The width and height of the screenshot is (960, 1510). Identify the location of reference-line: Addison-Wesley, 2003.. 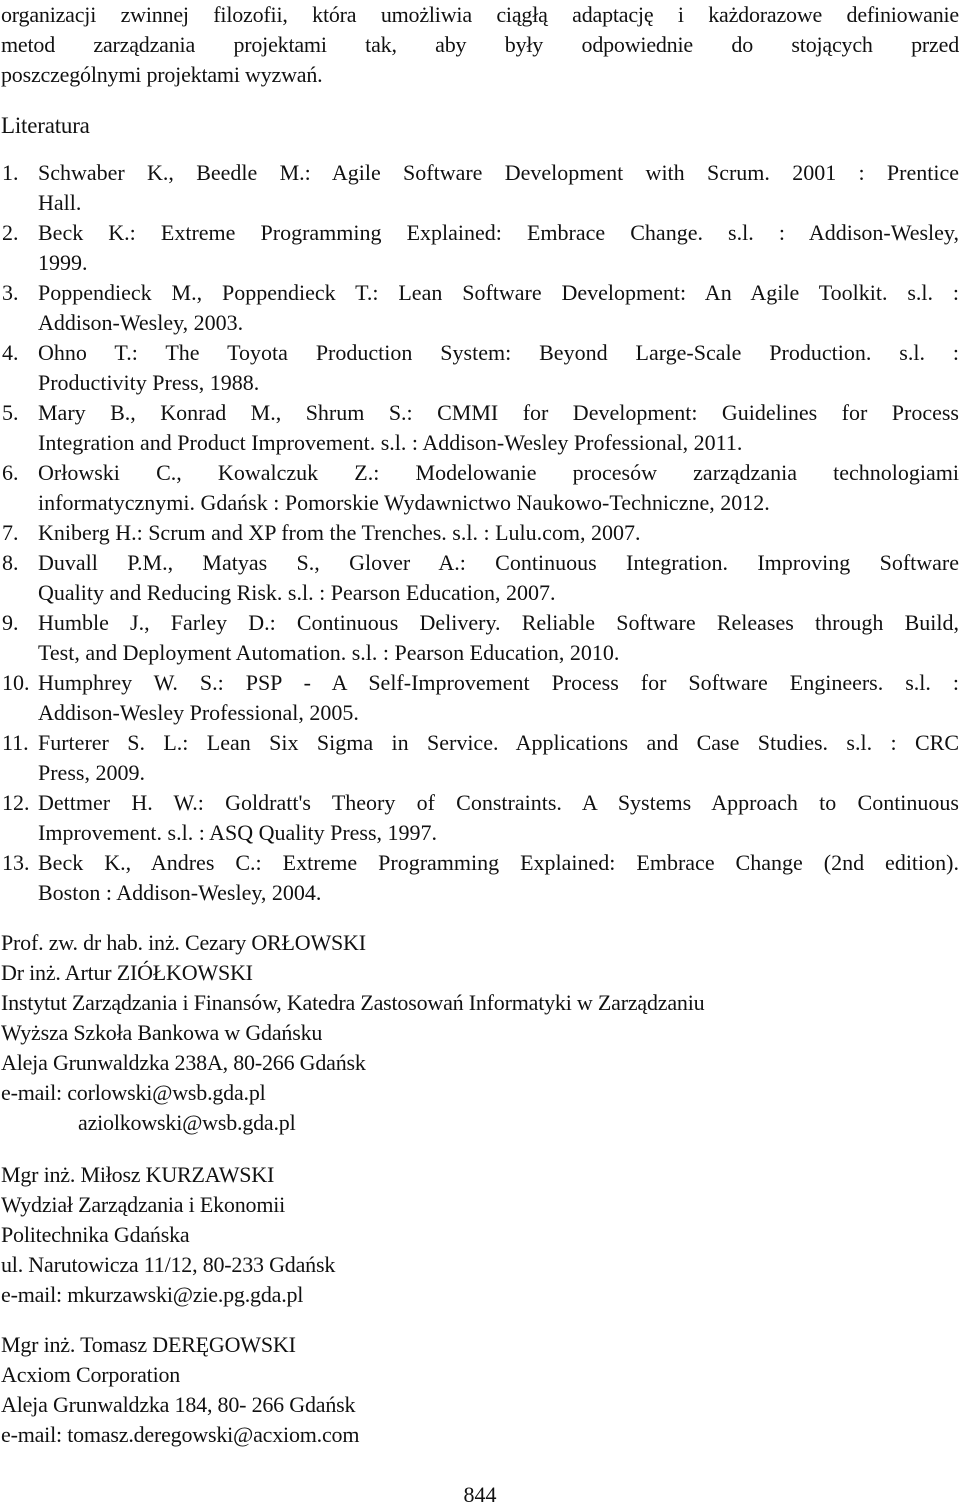
(141, 322).